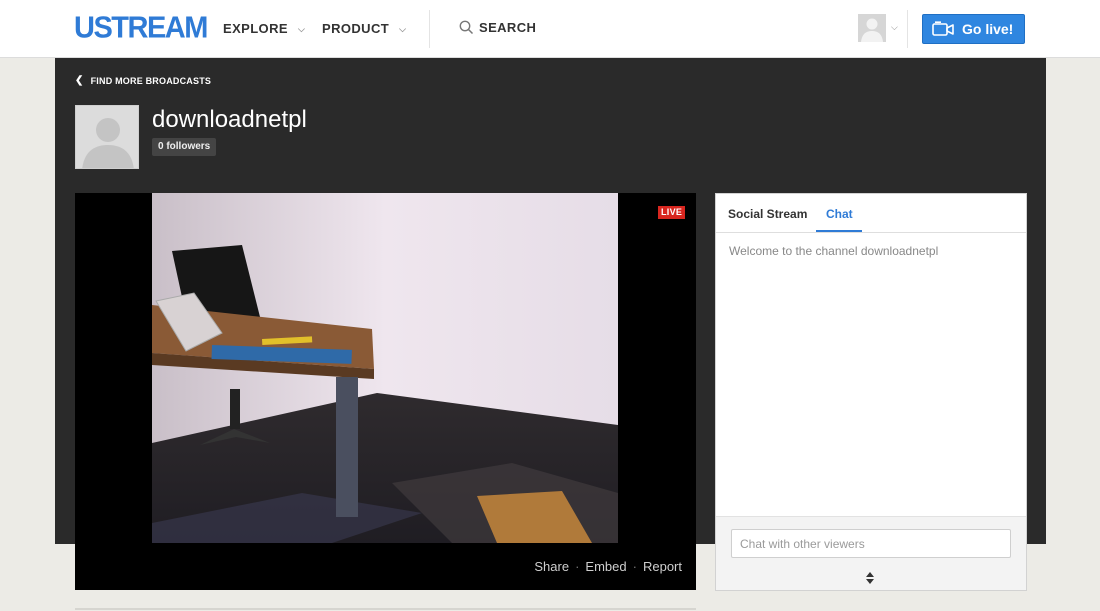 The width and height of the screenshot is (1100, 611). I want to click on search-icon, so click(466, 27).